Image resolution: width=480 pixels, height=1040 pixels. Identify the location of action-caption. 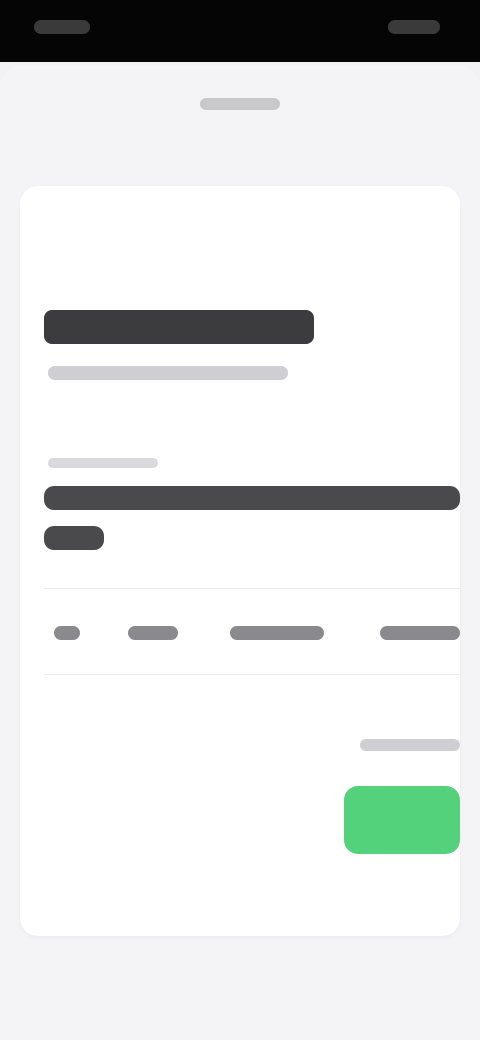
(410, 745).